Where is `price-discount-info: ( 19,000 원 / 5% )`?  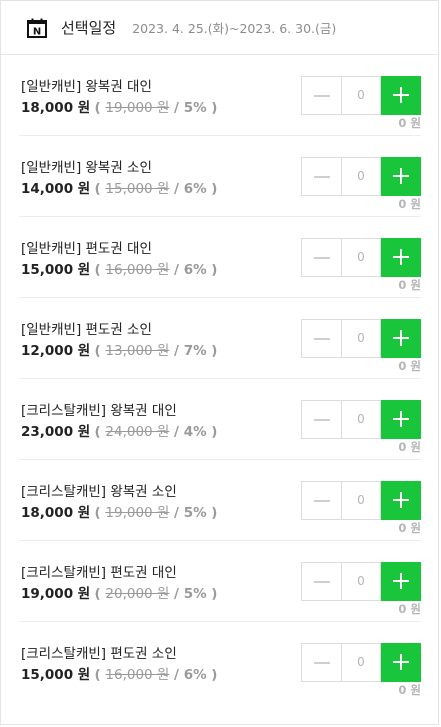
price-discount-info: ( 19,000 원 / 5% ) is located at coordinates (156, 108).